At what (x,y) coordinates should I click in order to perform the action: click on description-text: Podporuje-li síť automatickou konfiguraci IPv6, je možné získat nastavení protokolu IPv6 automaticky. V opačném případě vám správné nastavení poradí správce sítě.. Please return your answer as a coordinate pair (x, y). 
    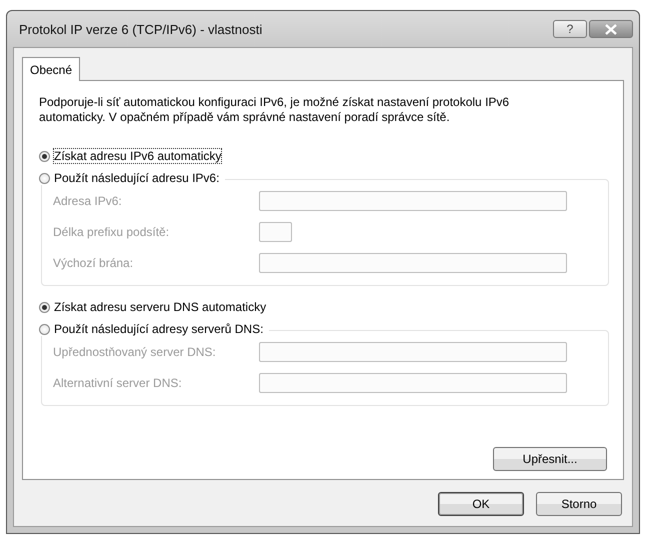
    Looking at the image, I should click on (274, 110).